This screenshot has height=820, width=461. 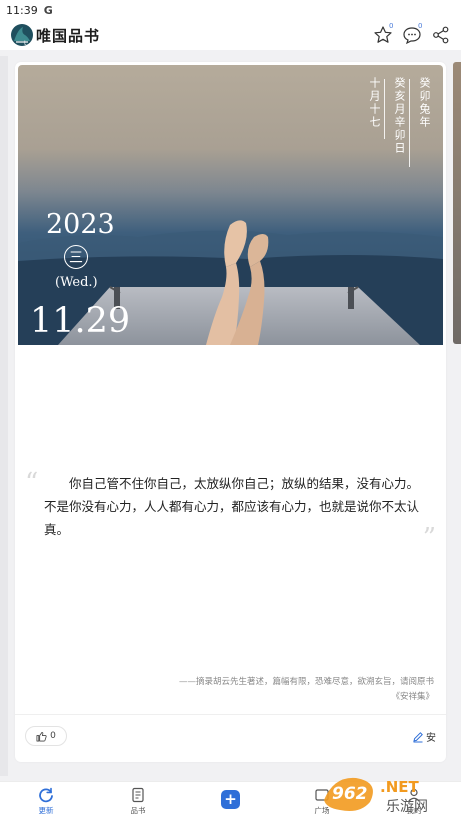 What do you see at coordinates (407, 807) in the screenshot?
I see `svg-text: 乐游网` at bounding box center [407, 807].